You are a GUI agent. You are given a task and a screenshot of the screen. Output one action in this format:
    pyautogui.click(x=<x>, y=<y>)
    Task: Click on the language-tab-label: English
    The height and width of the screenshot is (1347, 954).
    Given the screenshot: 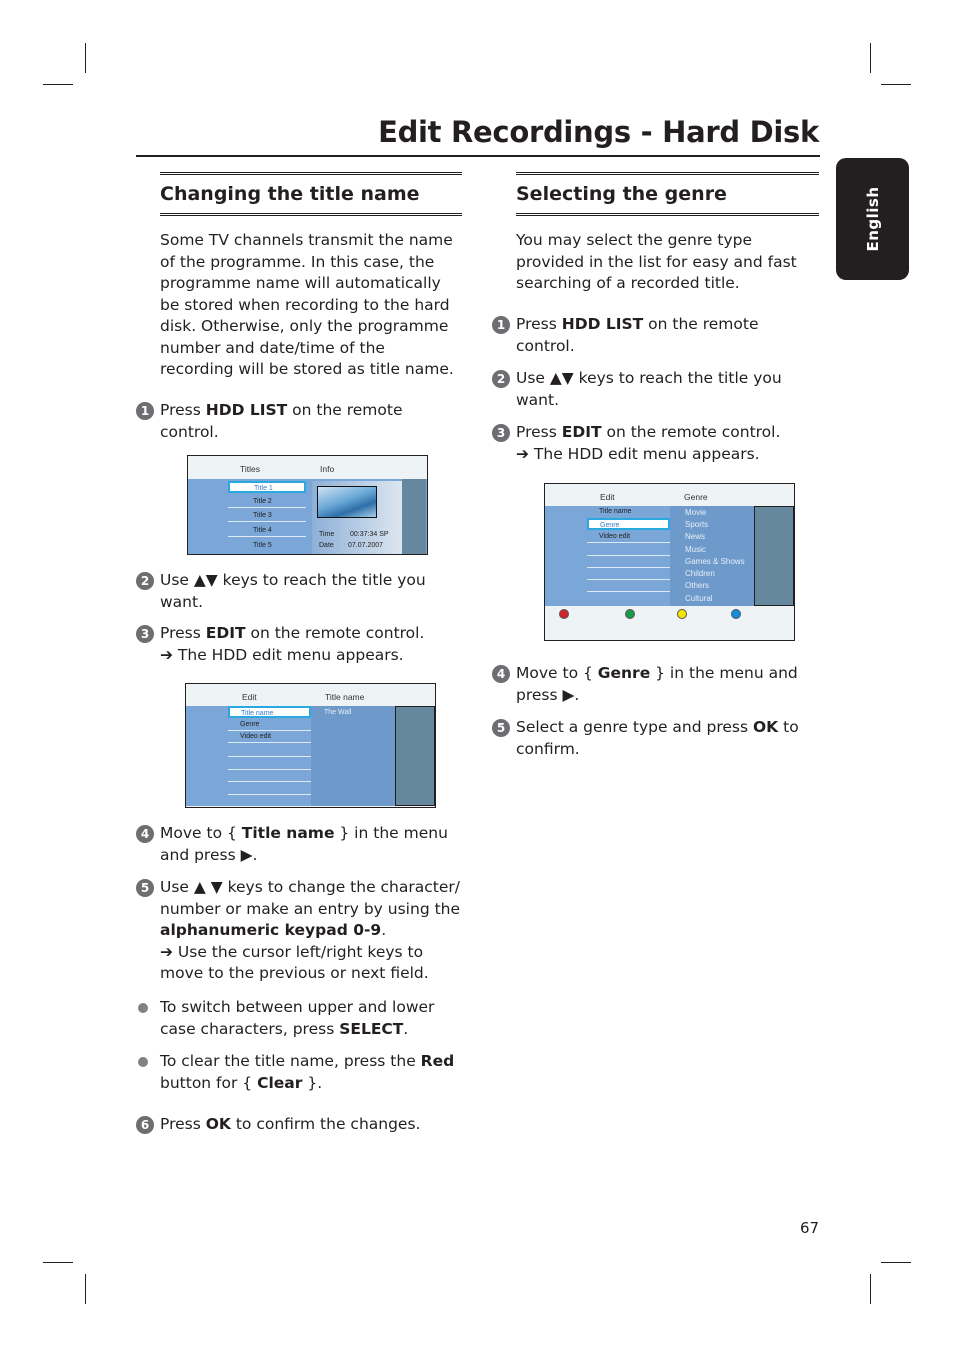 What is the action you would take?
    pyautogui.click(x=872, y=219)
    